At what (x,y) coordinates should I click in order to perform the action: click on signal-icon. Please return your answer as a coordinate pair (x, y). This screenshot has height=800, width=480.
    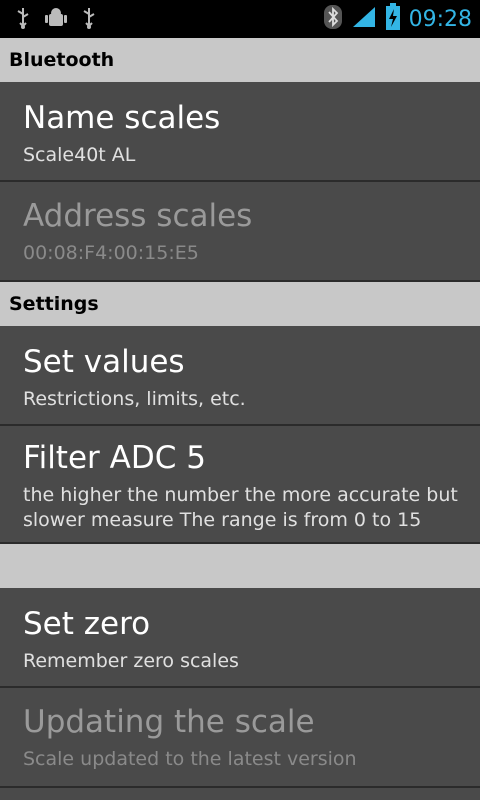
    Looking at the image, I should click on (364, 19).